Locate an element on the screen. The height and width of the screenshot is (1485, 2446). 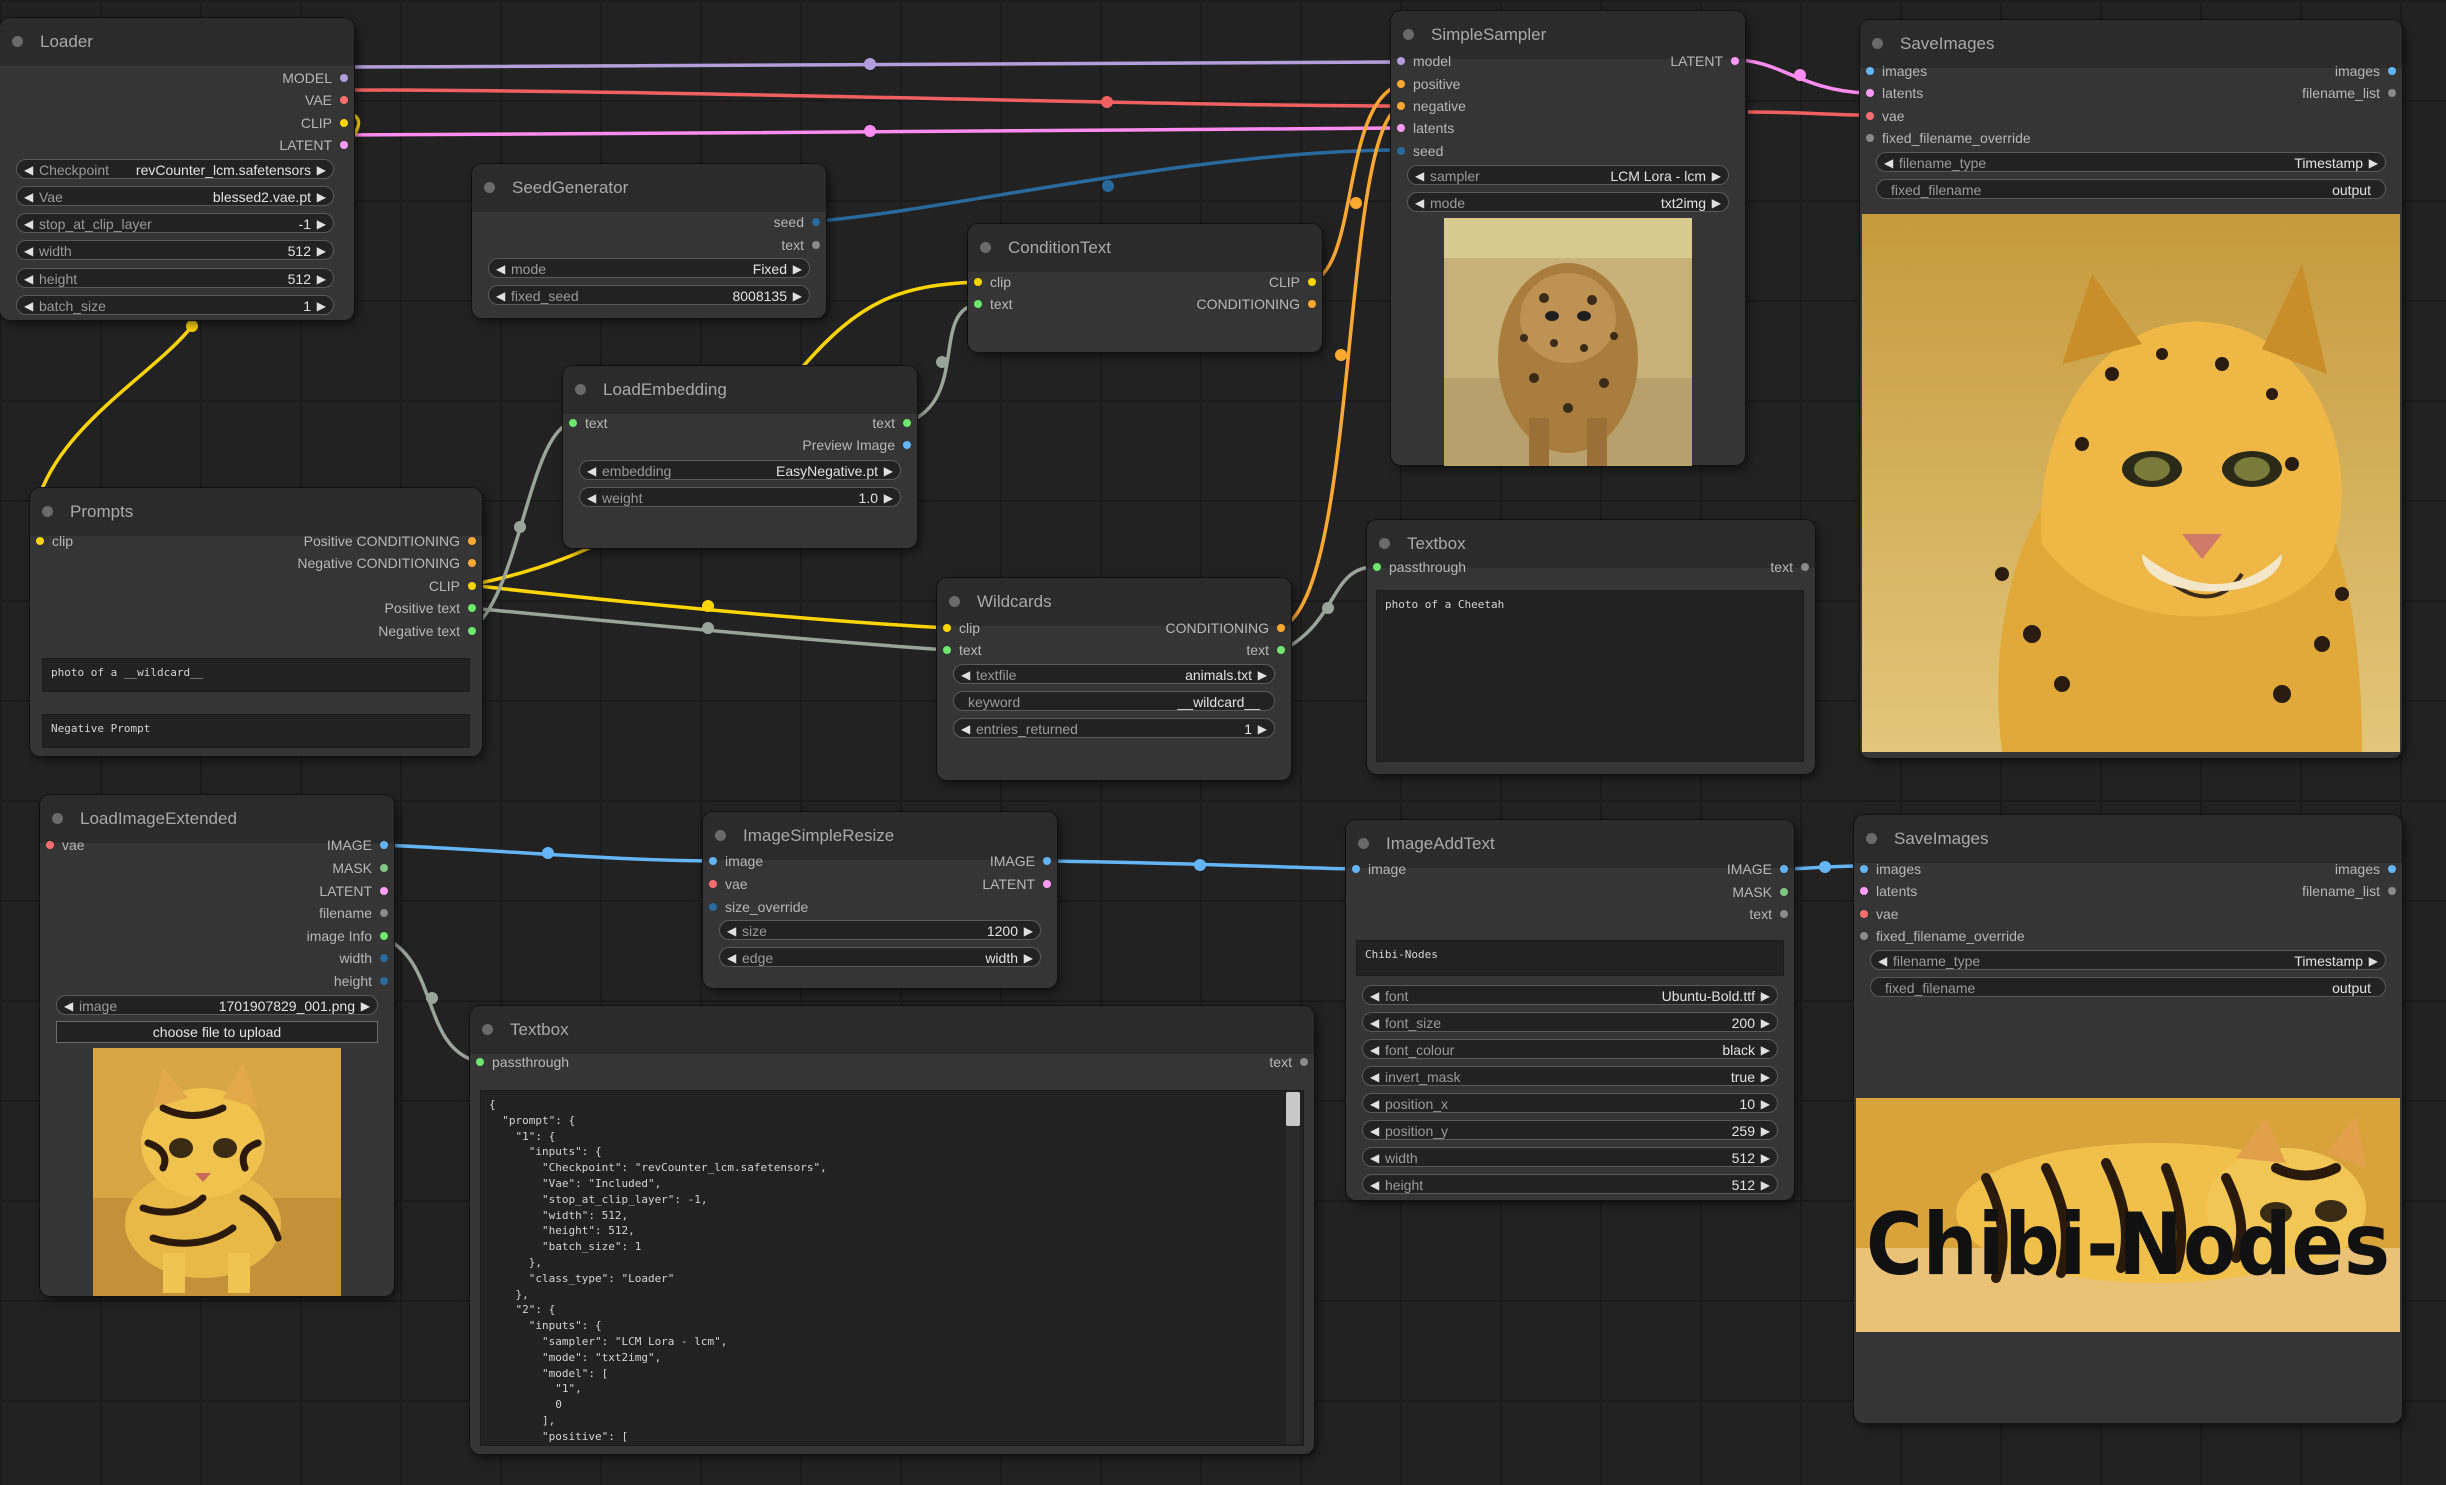
negative-prompt-textarea: Negative Prompt is located at coordinates (256, 731).